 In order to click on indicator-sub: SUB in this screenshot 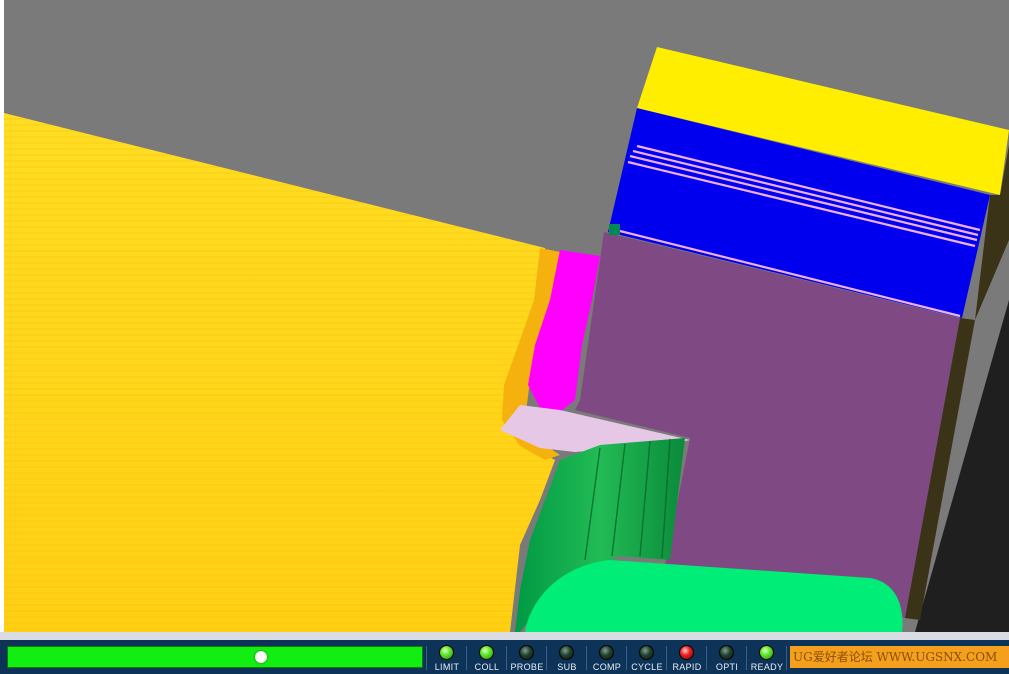, I will do `click(567, 658)`.